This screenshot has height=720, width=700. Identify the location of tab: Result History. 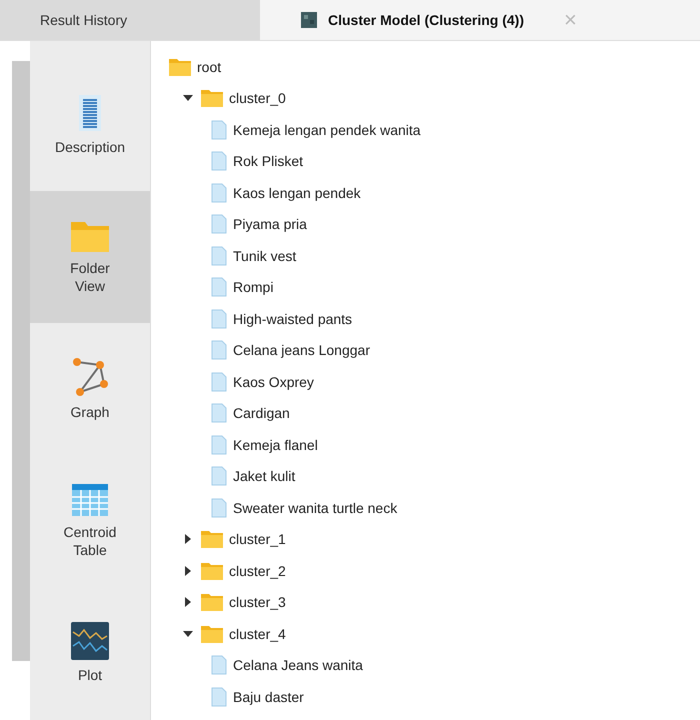
(130, 20).